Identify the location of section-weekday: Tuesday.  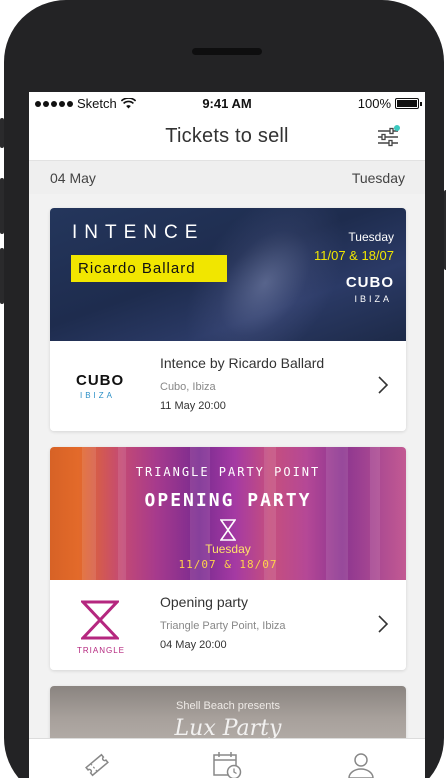
(378, 178).